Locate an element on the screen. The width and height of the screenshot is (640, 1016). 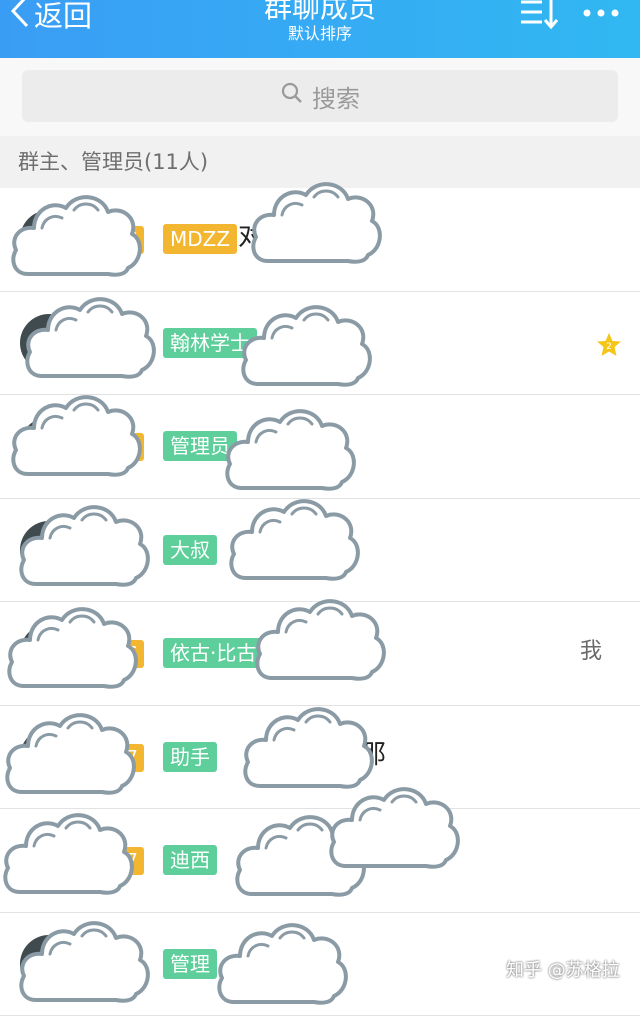
watermark: 知乎 @苏格拉 is located at coordinates (563, 969).